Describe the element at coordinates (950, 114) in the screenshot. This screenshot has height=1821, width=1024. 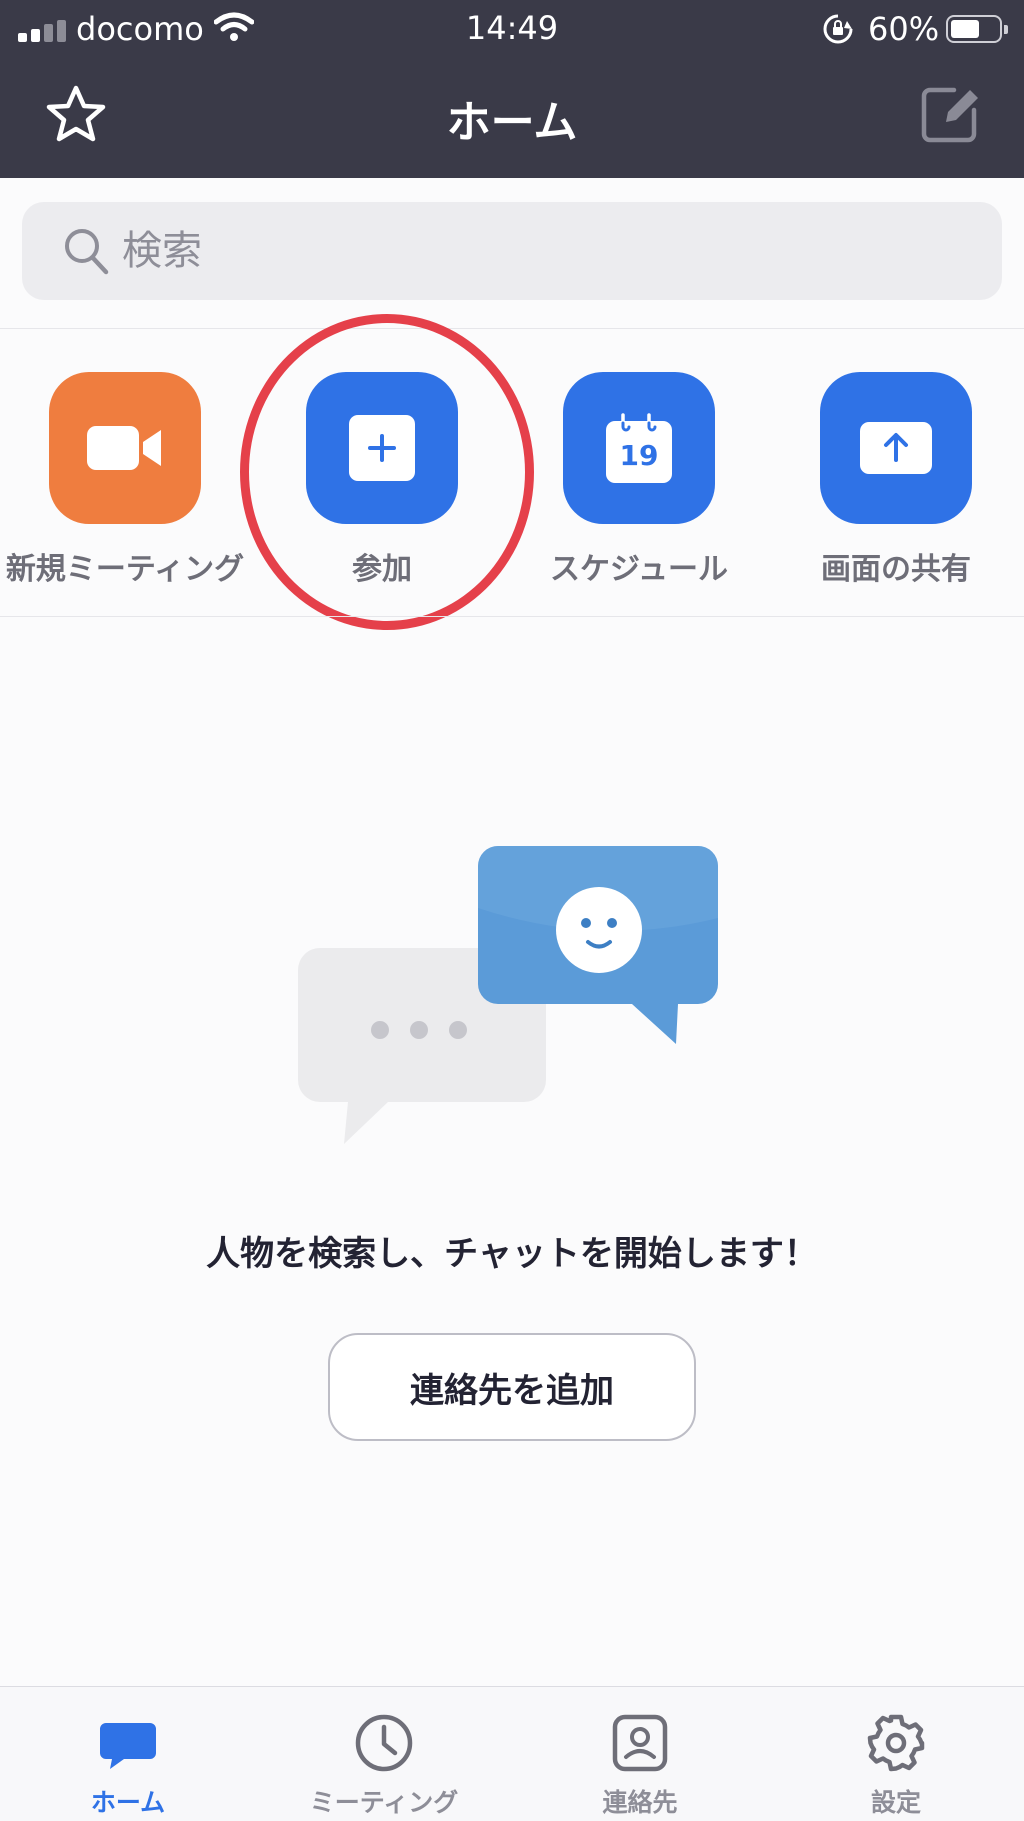
I see `edit-icon` at that location.